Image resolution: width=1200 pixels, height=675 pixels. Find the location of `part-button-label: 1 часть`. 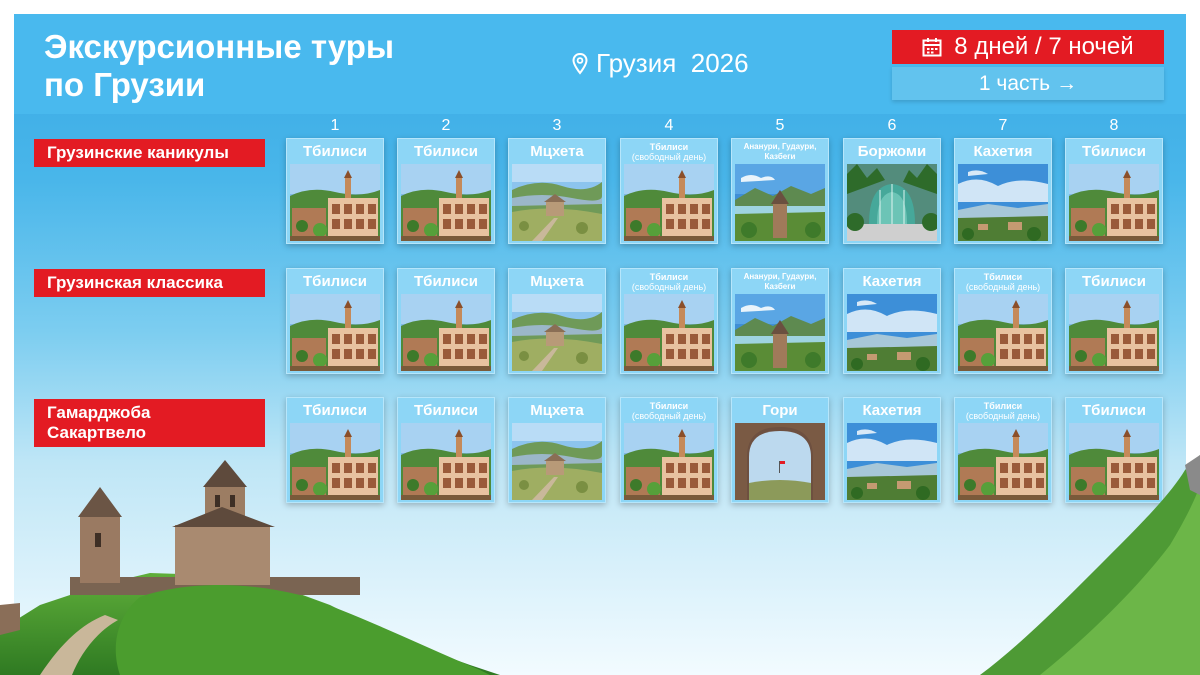

part-button-label: 1 часть is located at coordinates (1014, 83).